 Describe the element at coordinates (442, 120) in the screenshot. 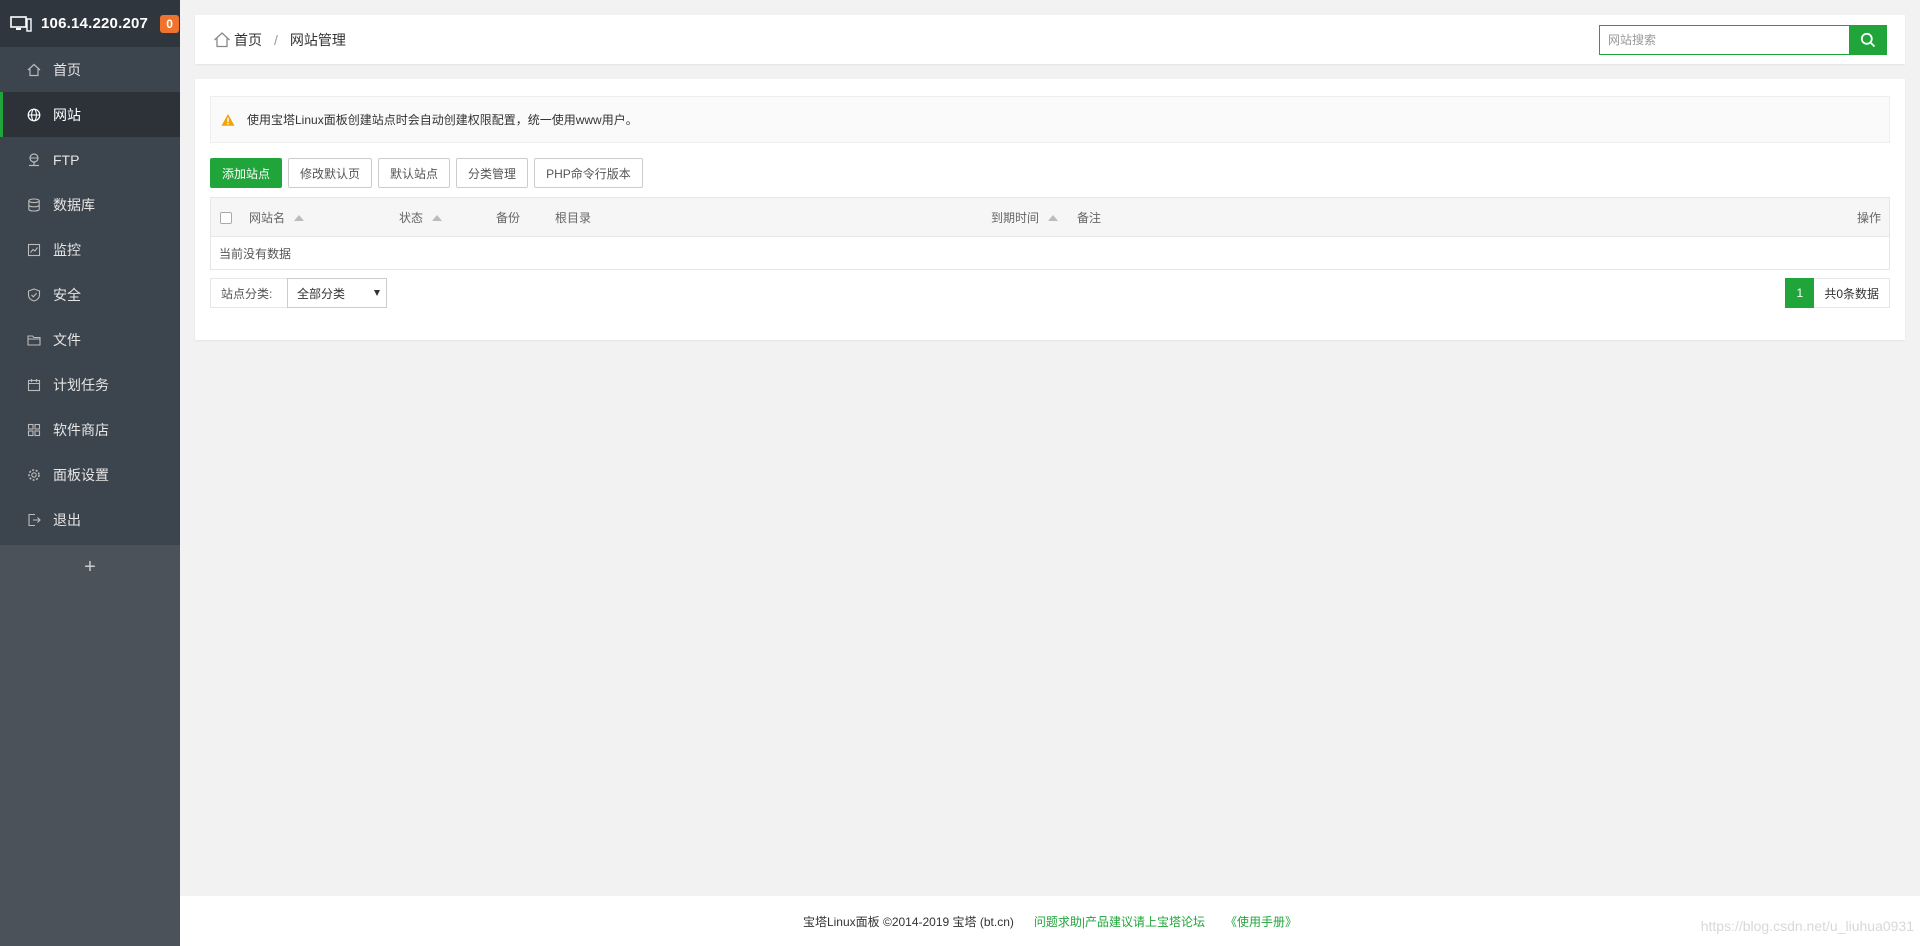

I see `notice-text: 使用宝塔Linux面板创建站点时会自动创建权限配置，统一使用www用户。` at that location.